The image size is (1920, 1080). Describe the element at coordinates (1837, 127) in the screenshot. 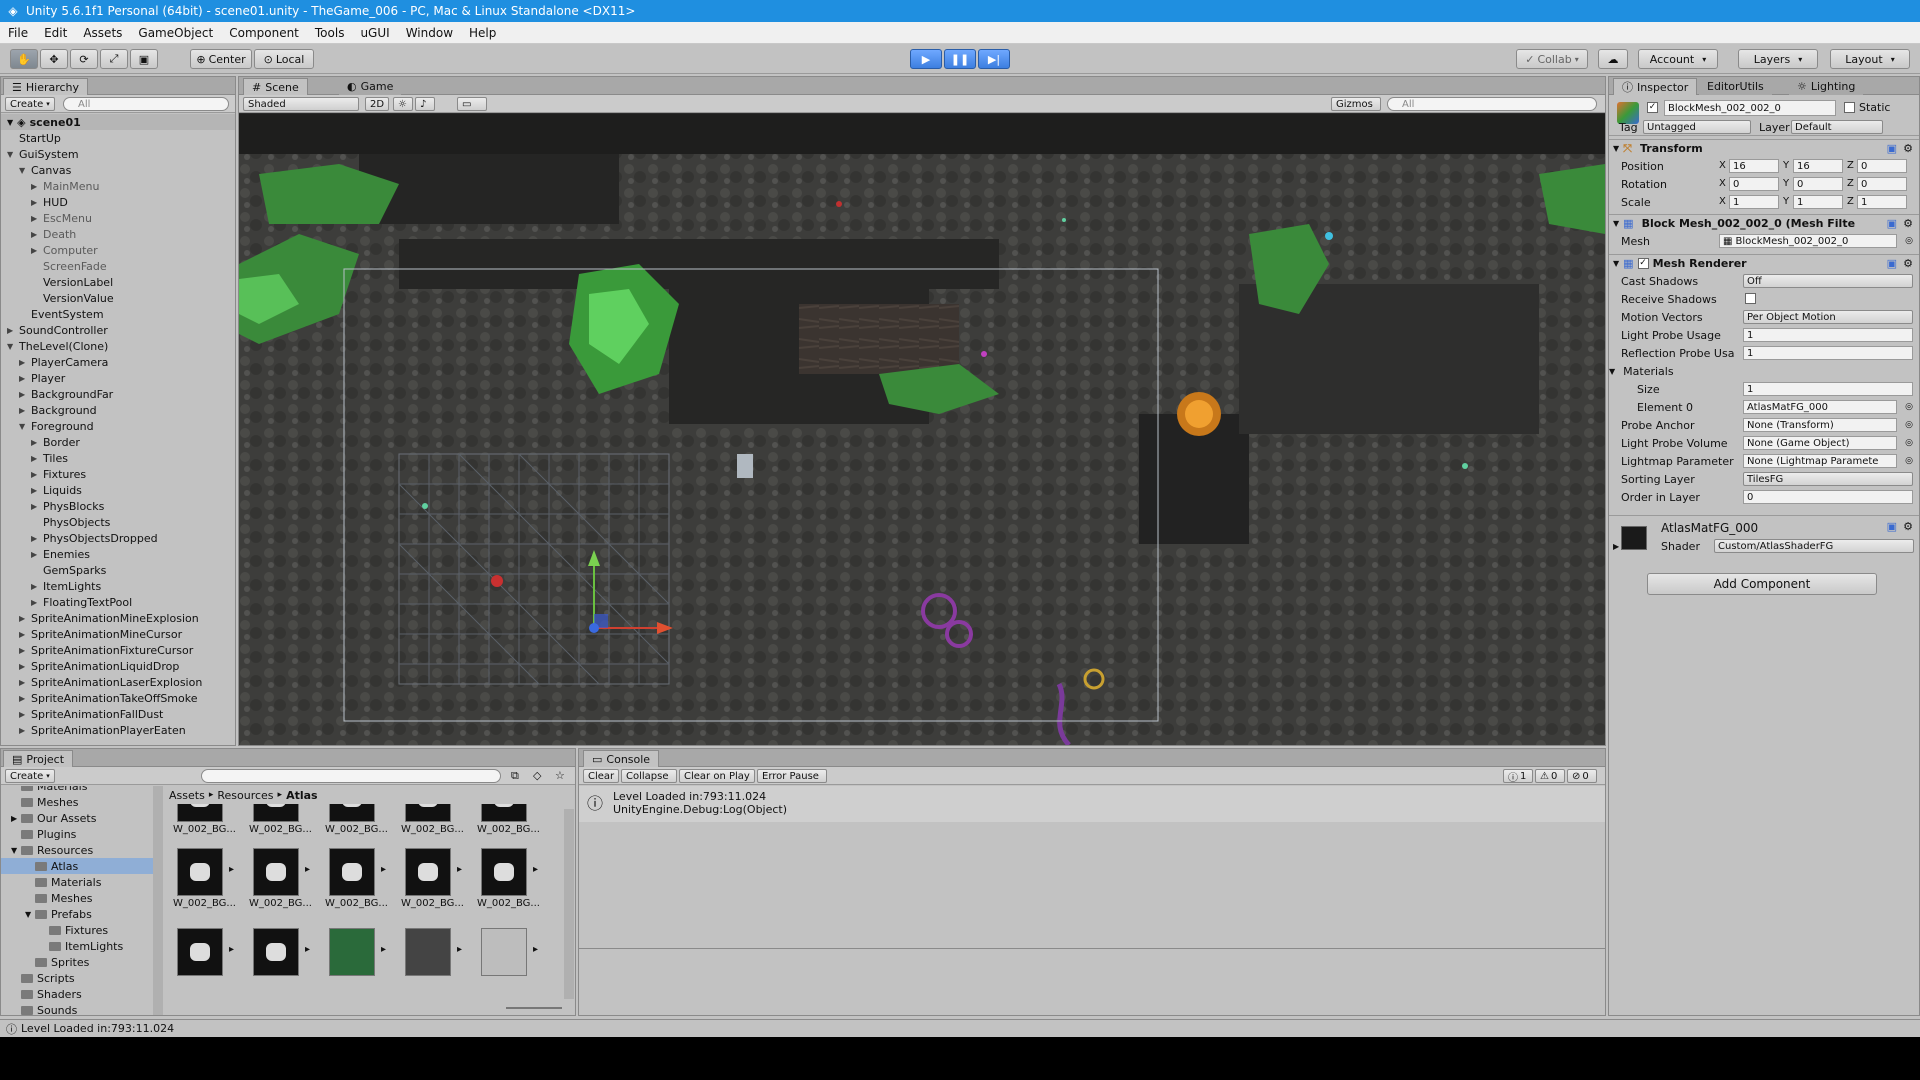

I see `layer-dropdown: Default` at that location.